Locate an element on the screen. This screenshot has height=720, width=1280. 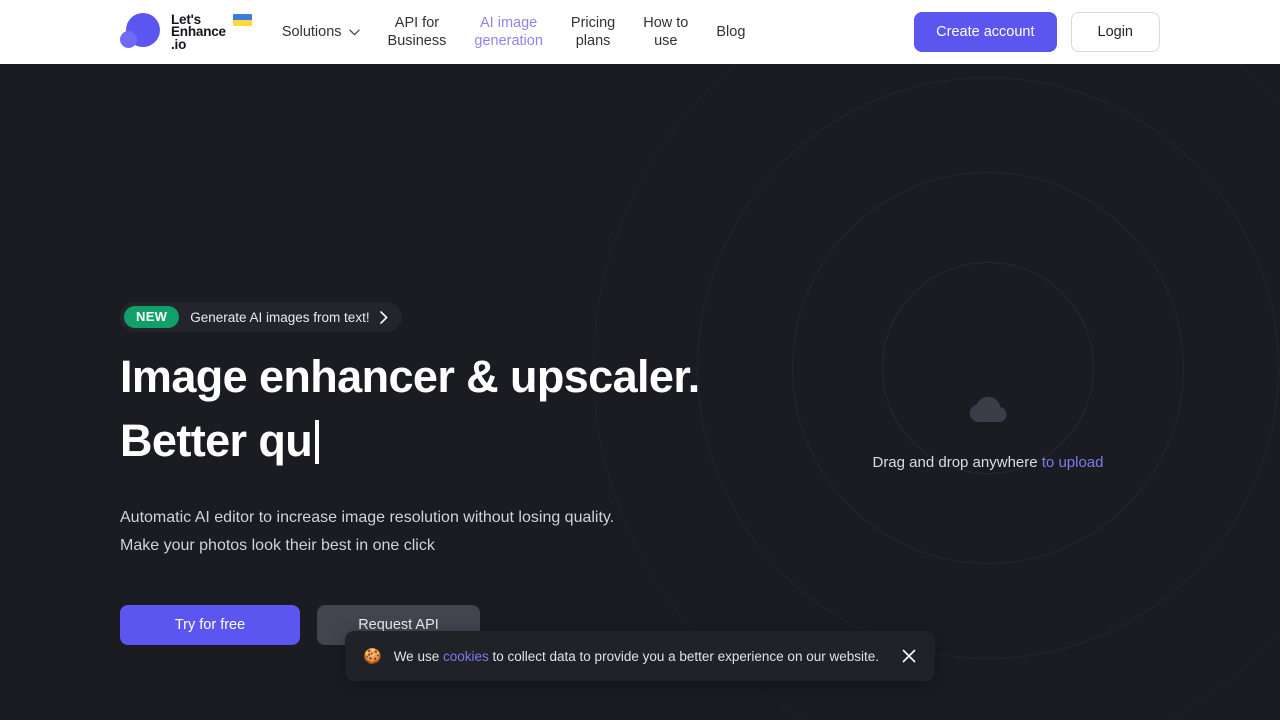
close-icon is located at coordinates (909, 656).